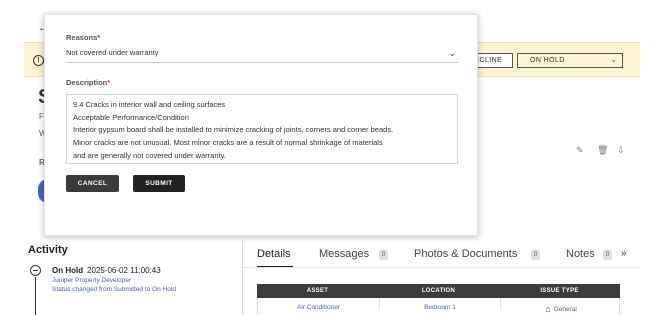 This screenshot has height=315, width=670. Describe the element at coordinates (114, 289) in the screenshot. I see `activity-note: Status changed from Submitted to On Hold` at that location.